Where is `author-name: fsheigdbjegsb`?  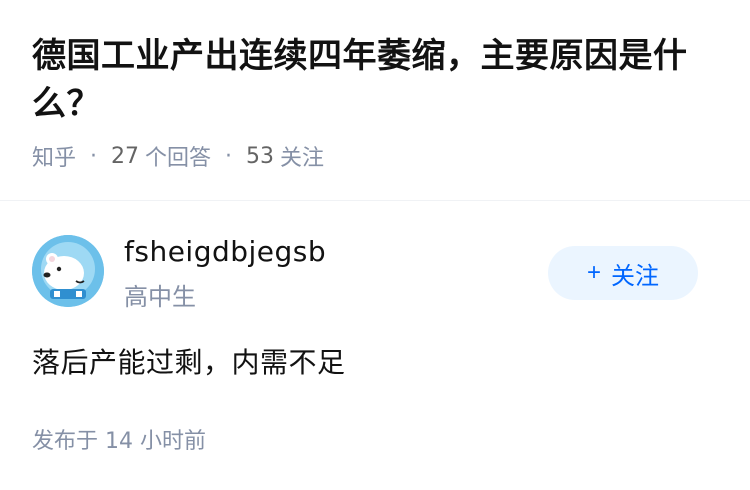
author-name: fsheigdbjegsb is located at coordinates (225, 251).